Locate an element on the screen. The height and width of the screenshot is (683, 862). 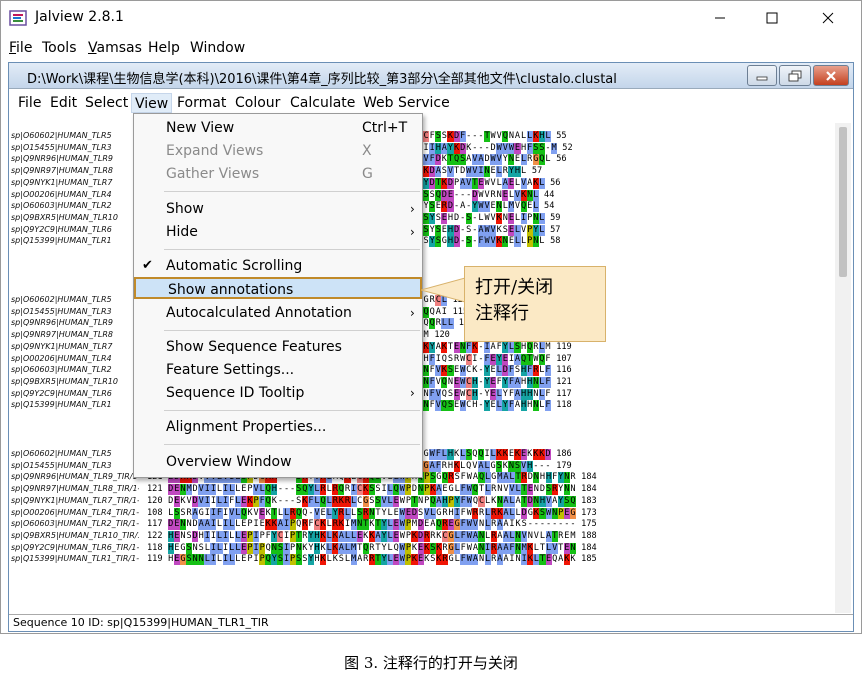
sequence-id: sp|Q9NR97|HUMAN_TLR8_TIR/1-193 is located at coordinates (75, 489).